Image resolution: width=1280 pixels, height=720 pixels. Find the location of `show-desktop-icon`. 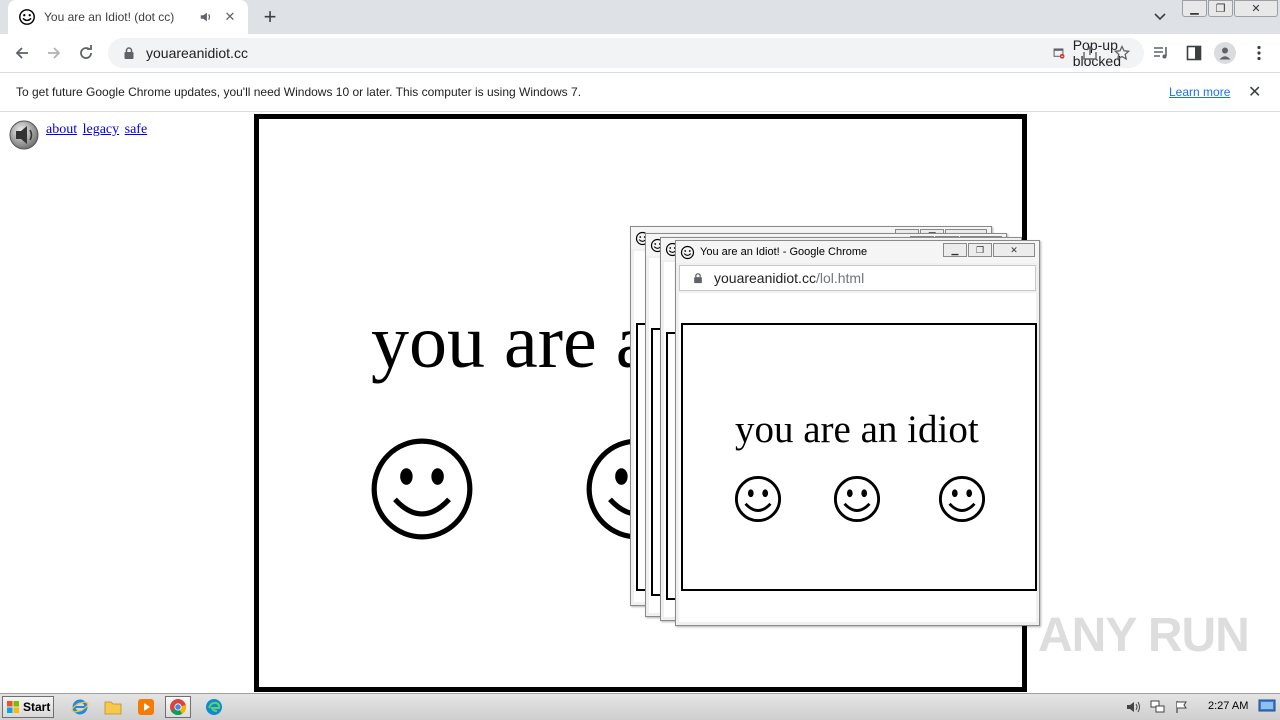

show-desktop-icon is located at coordinates (1267, 706).